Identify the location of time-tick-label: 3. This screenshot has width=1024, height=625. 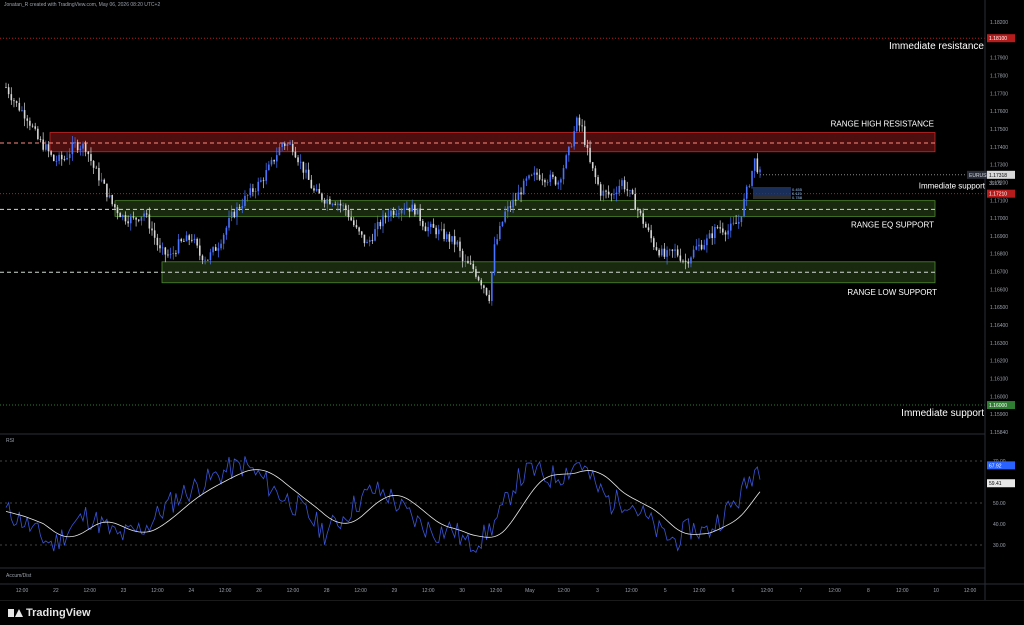
(597, 591).